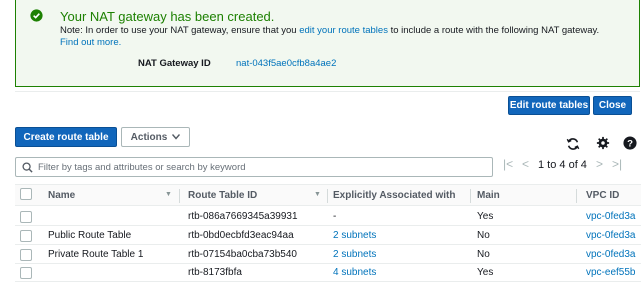 Image resolution: width=641 pixels, height=284 pixels. Describe the element at coordinates (176, 137) in the screenshot. I see `caret-down-icon` at that location.